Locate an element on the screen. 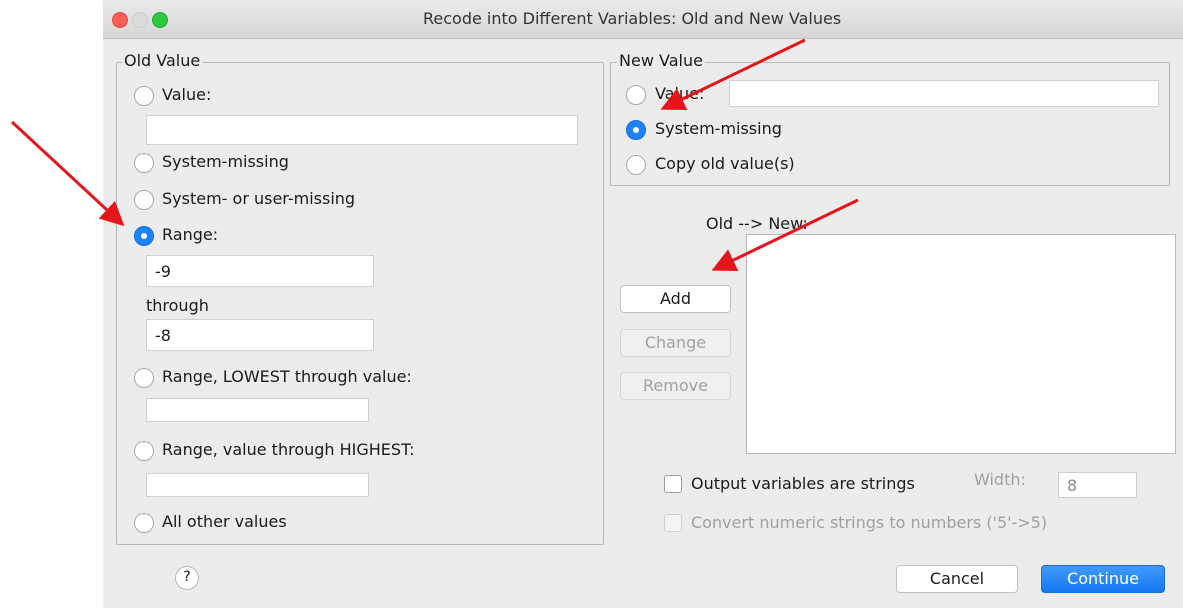 The height and width of the screenshot is (608, 1183). old-new-listbox is located at coordinates (961, 344).